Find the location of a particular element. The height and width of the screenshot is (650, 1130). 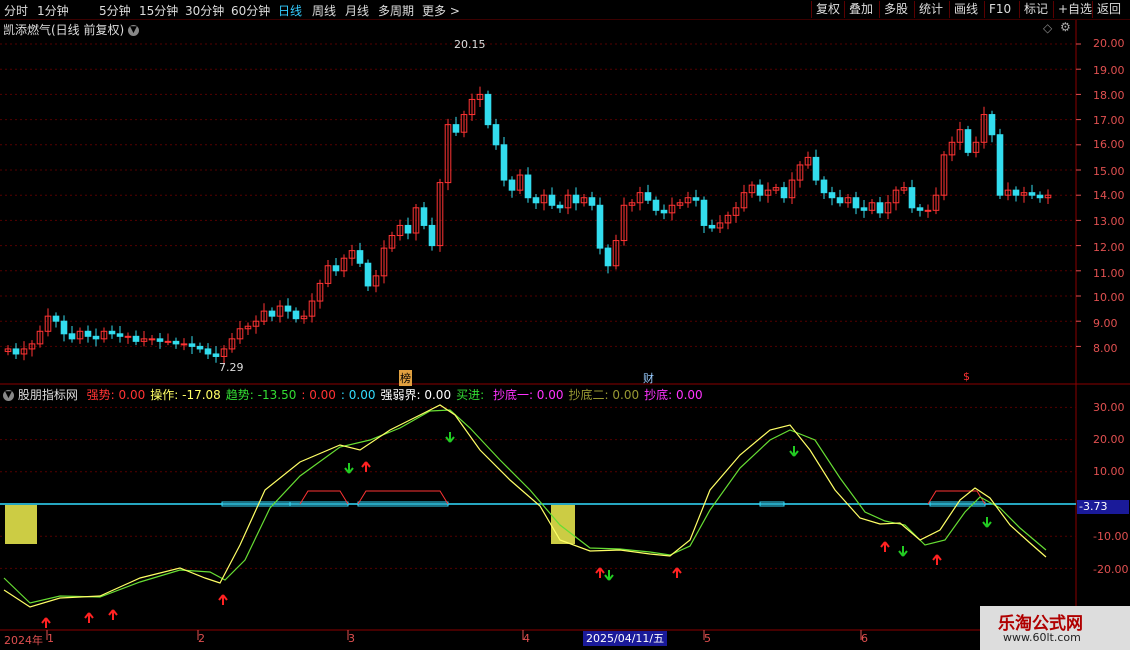

indicator-value-7: 抄底一: 0.00 is located at coordinates (528, 395).